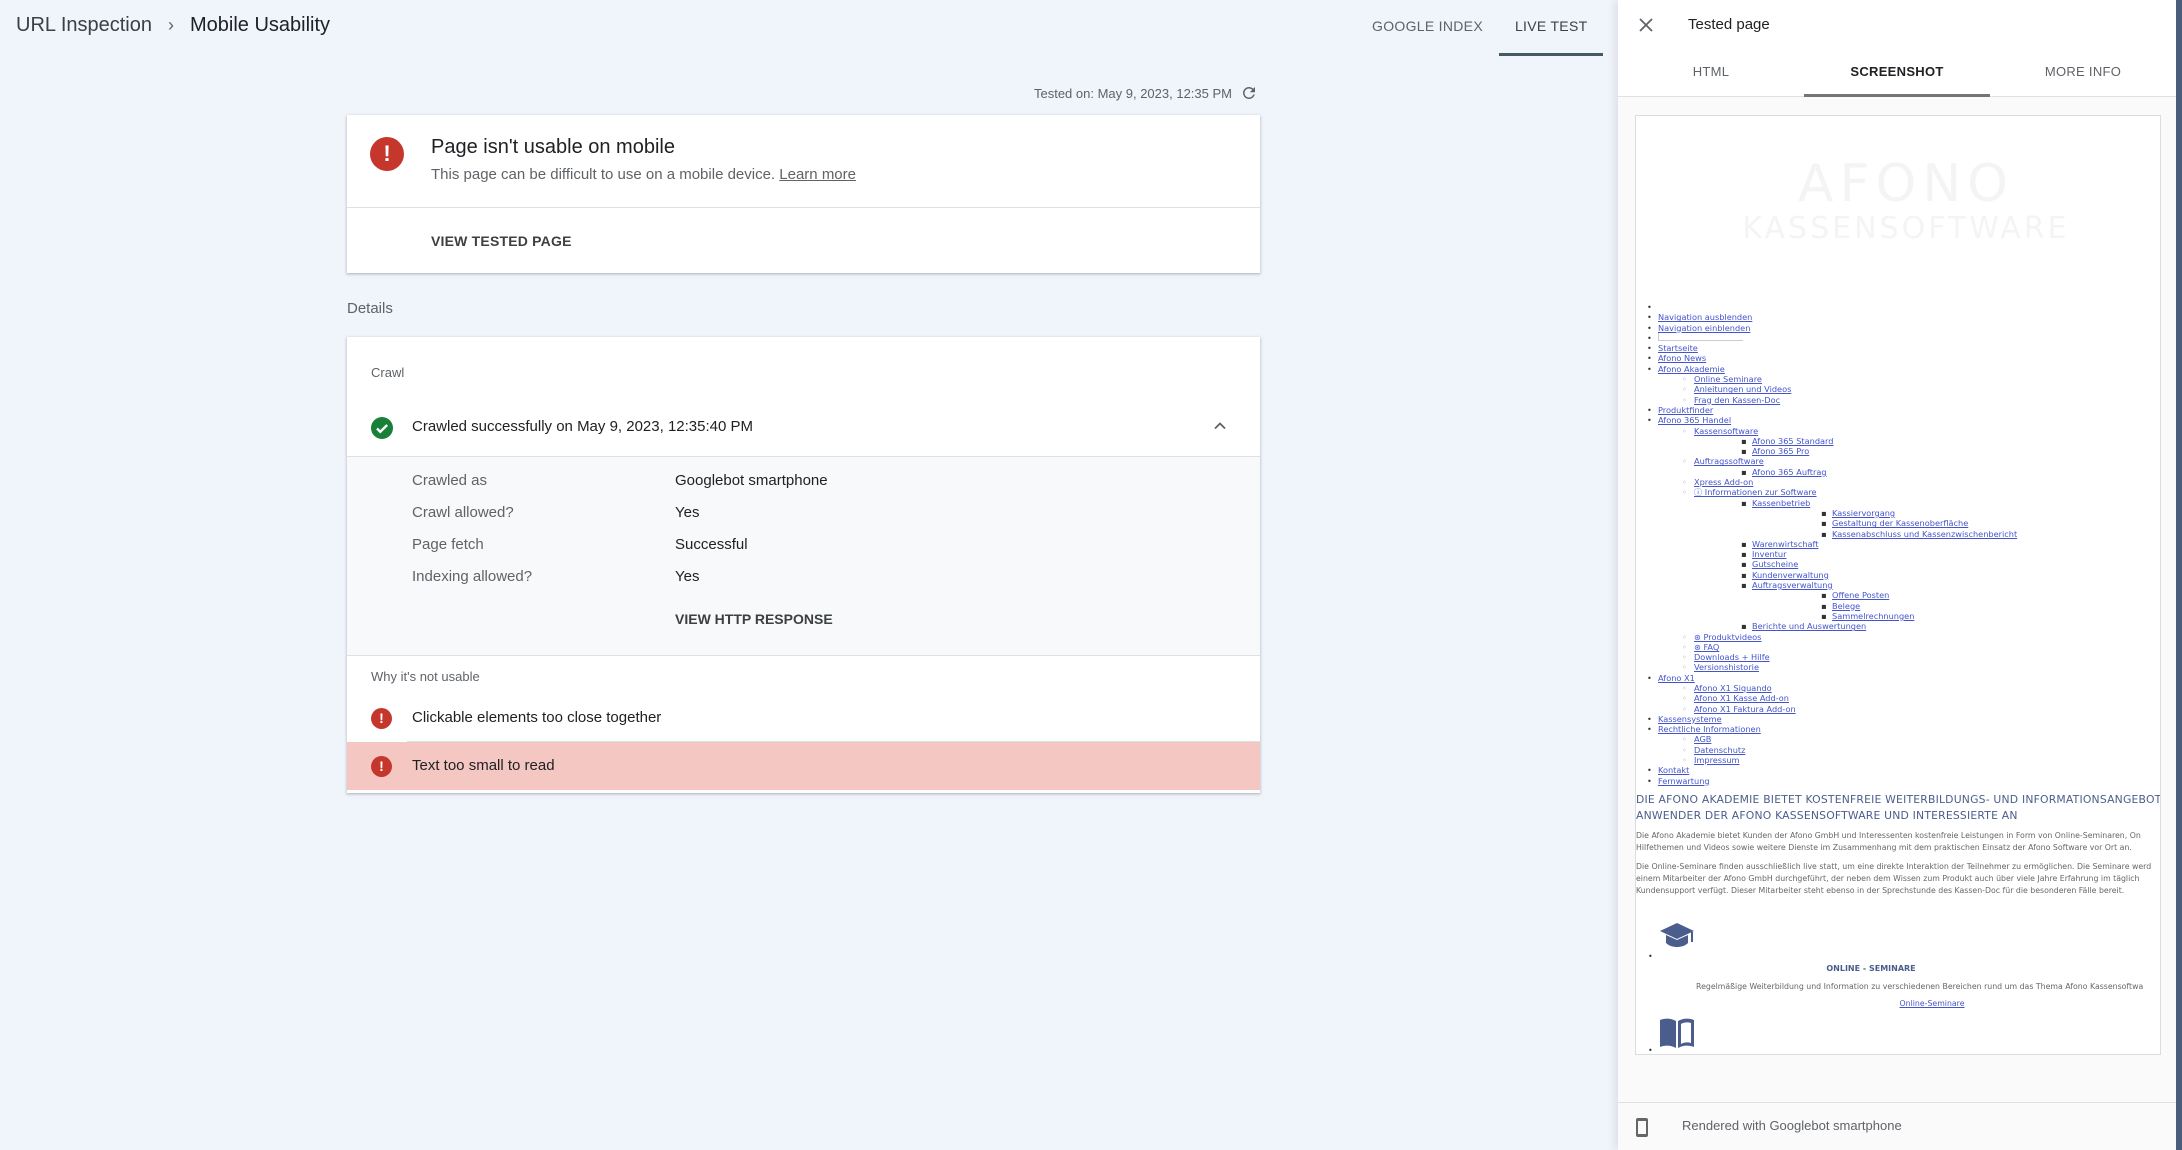  What do you see at coordinates (1673, 770) in the screenshot?
I see `nav-link: Kontakt` at bounding box center [1673, 770].